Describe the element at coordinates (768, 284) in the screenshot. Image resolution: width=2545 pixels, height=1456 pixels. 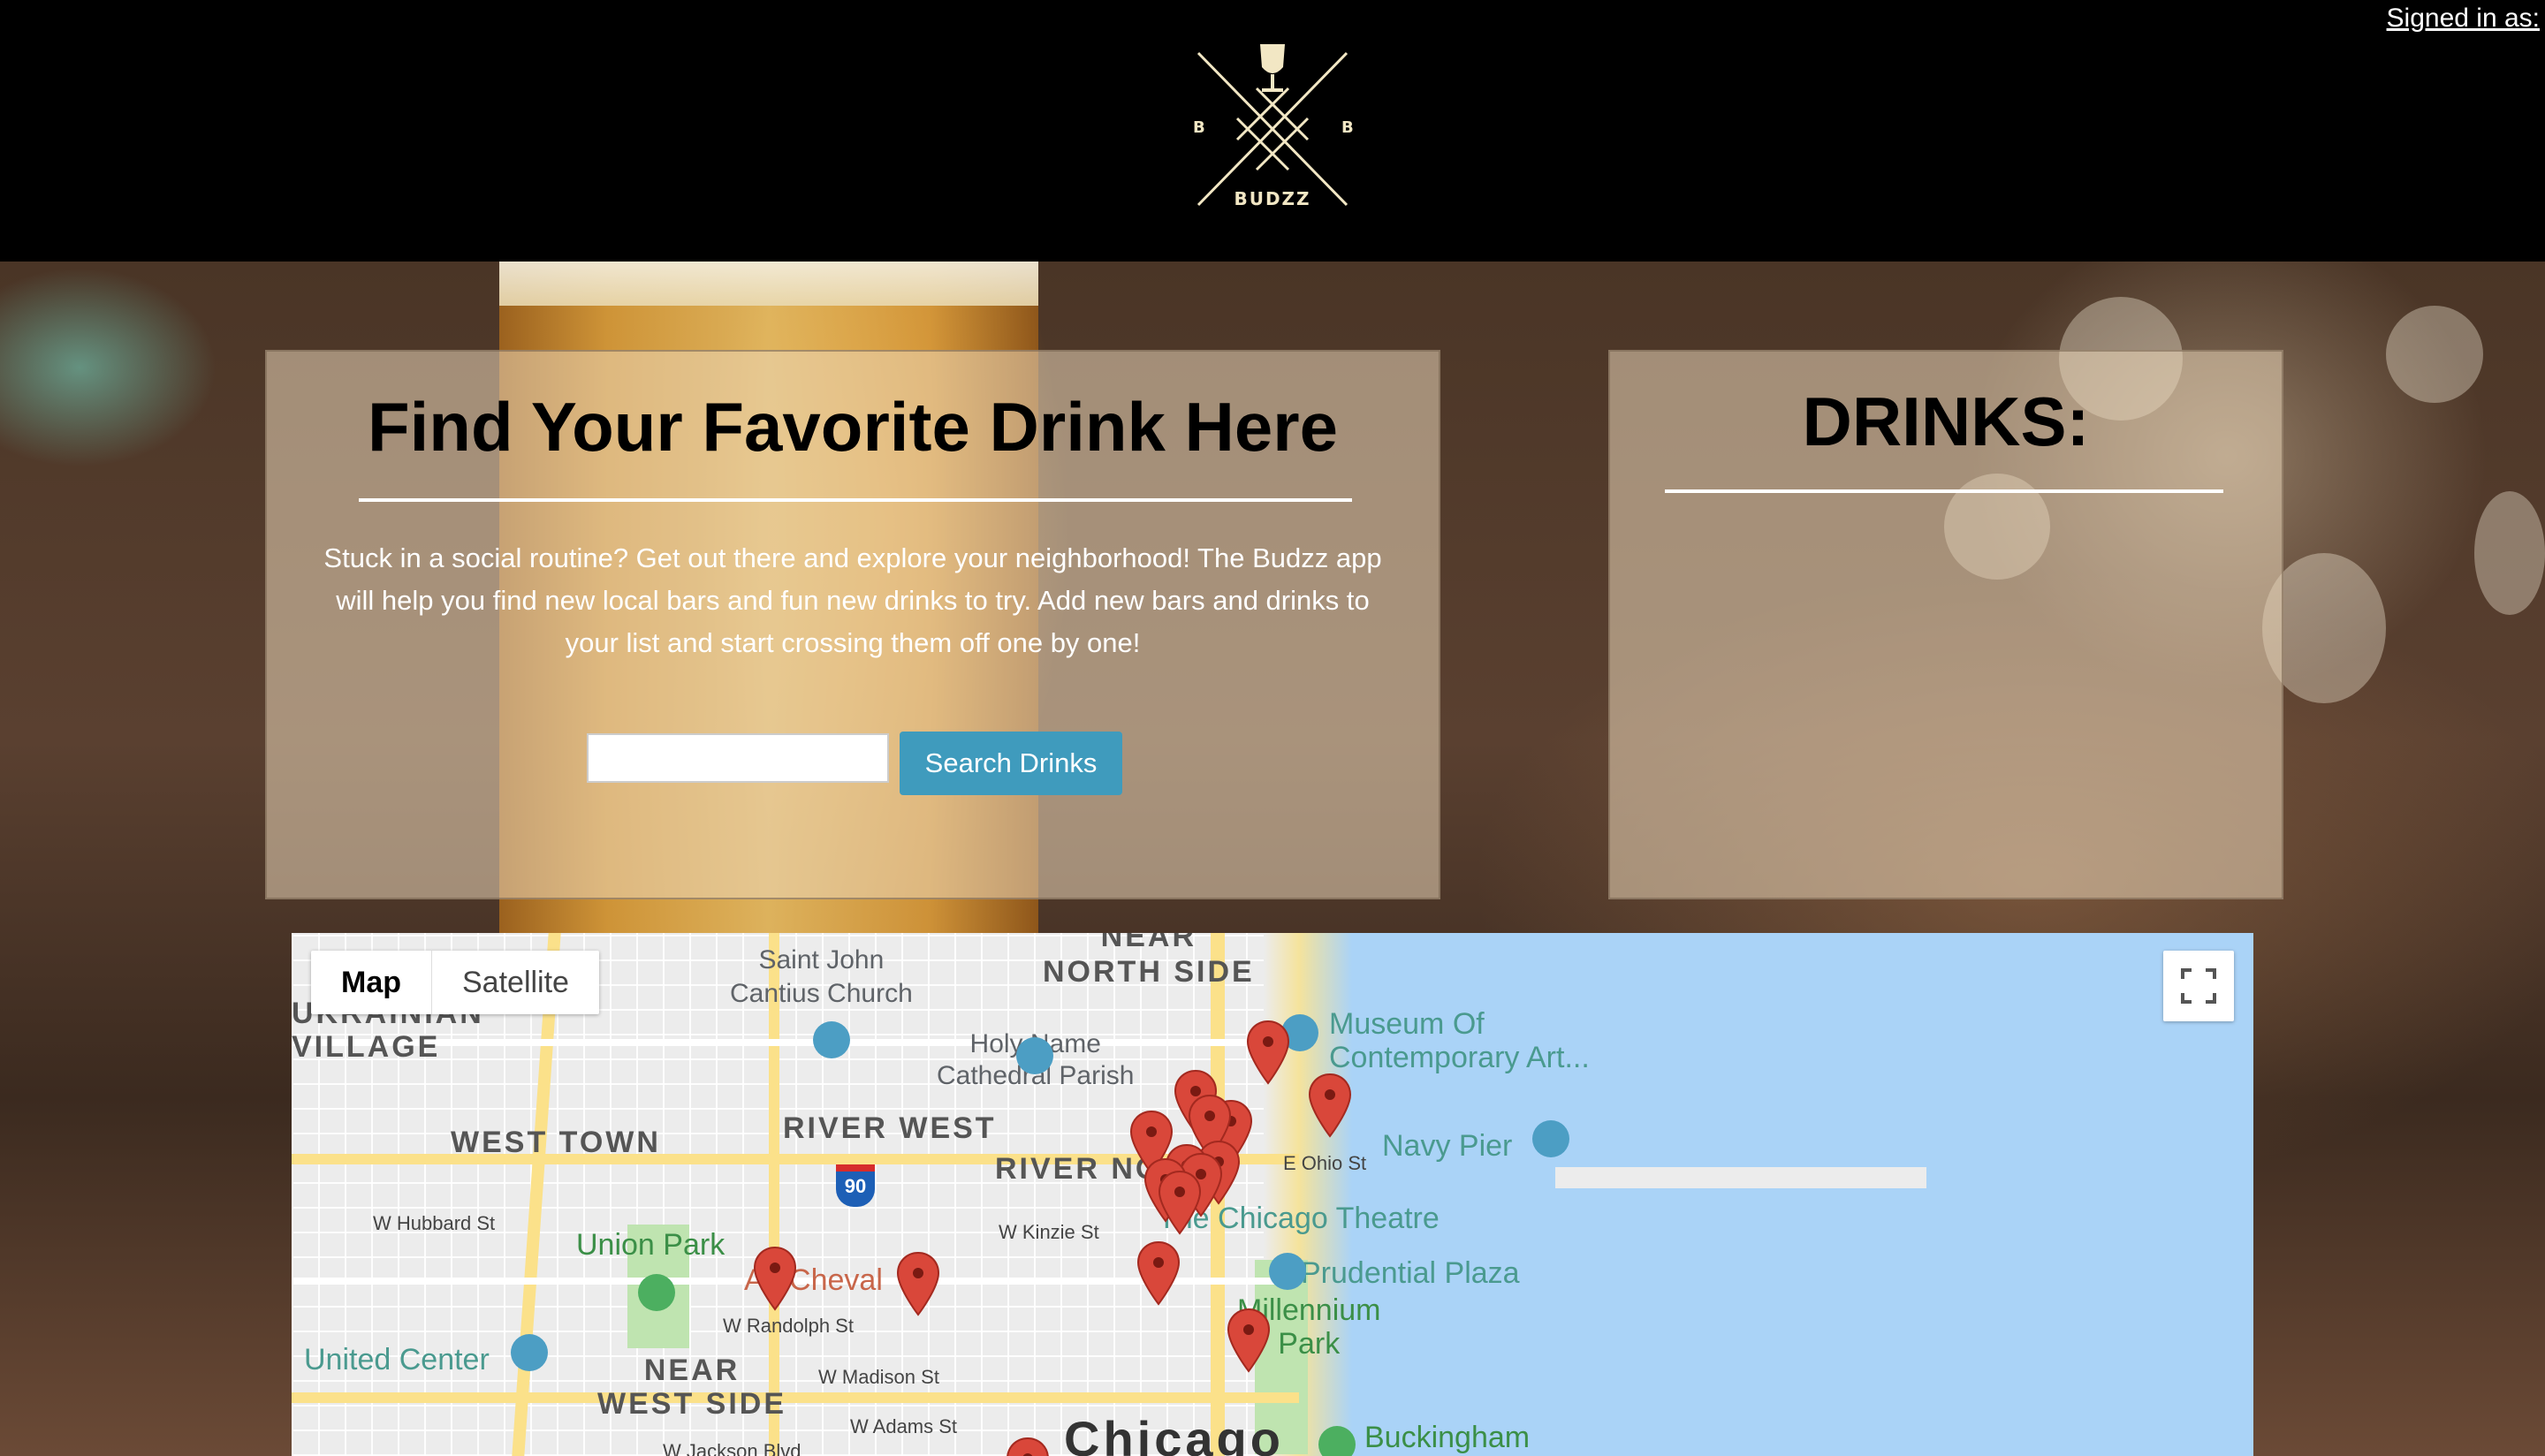
I see `beer-foam-image` at that location.